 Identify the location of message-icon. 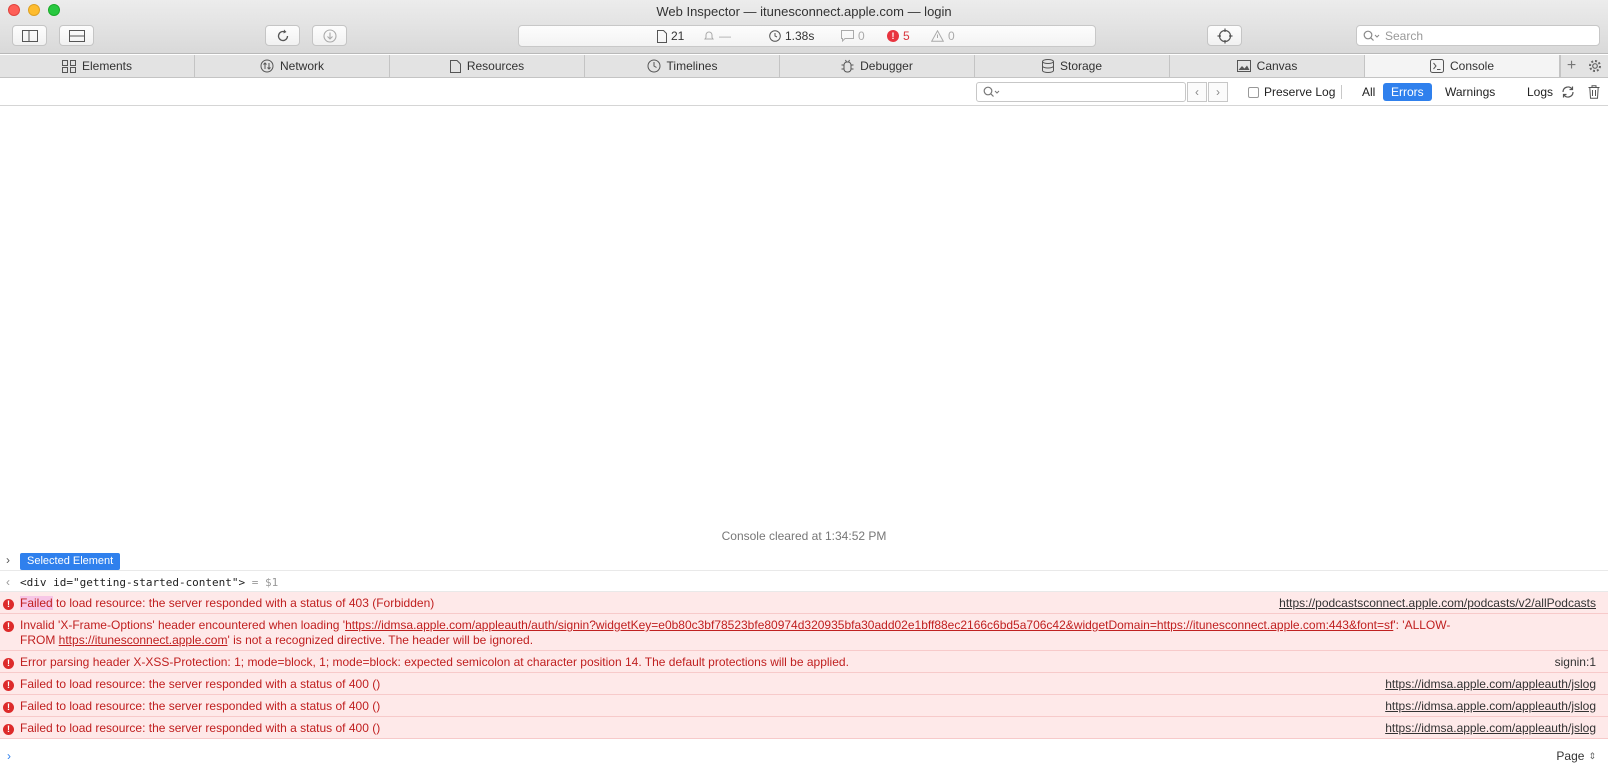
(847, 36).